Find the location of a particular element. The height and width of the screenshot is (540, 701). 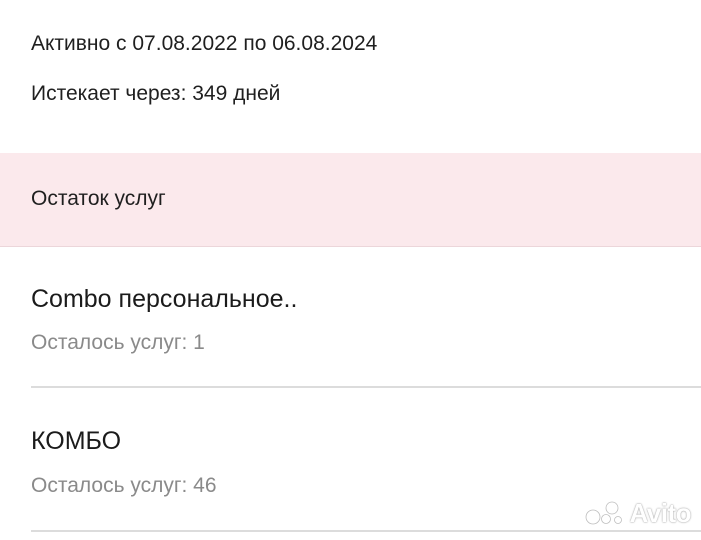

service-remaining-count: Осталось услуг: 1 is located at coordinates (118, 342).